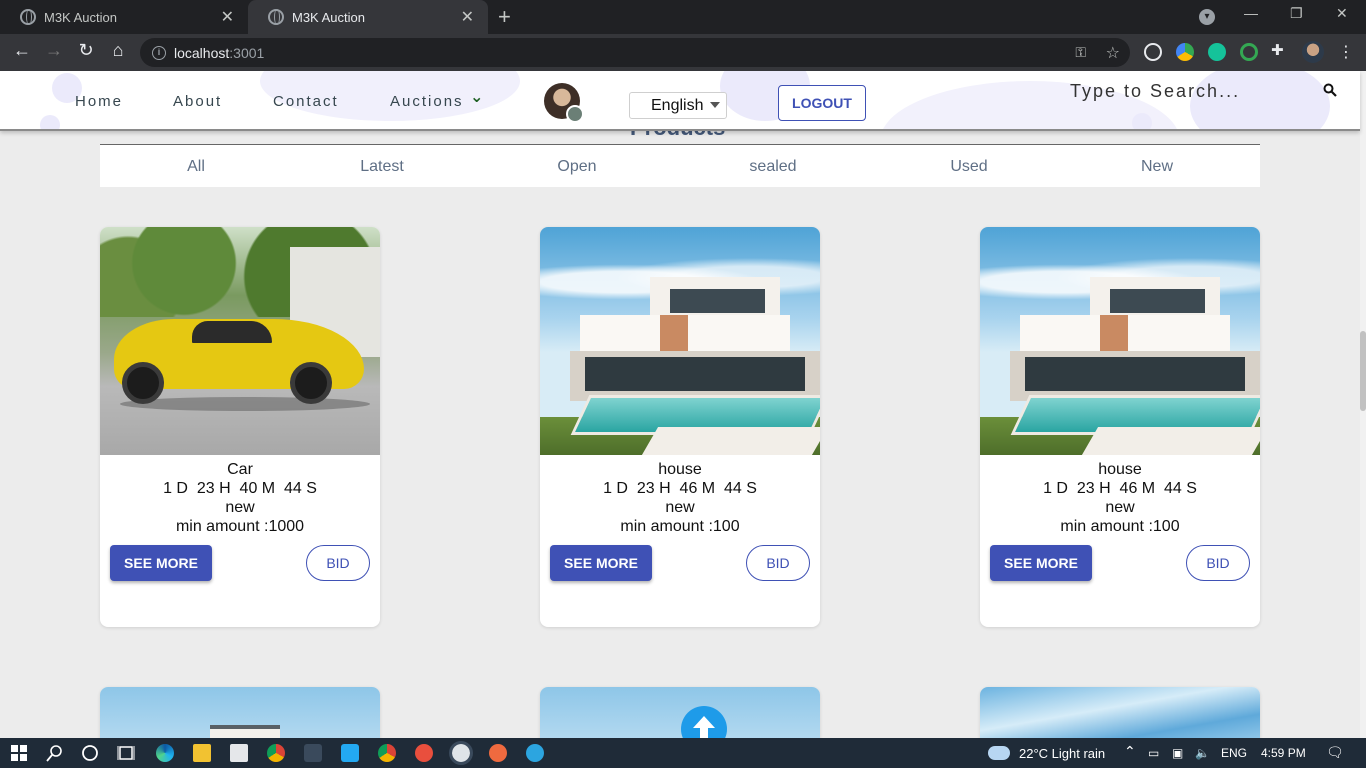  What do you see at coordinates (1130, 751) in the screenshot?
I see `chevron-up-icon: ⌃` at bounding box center [1130, 751].